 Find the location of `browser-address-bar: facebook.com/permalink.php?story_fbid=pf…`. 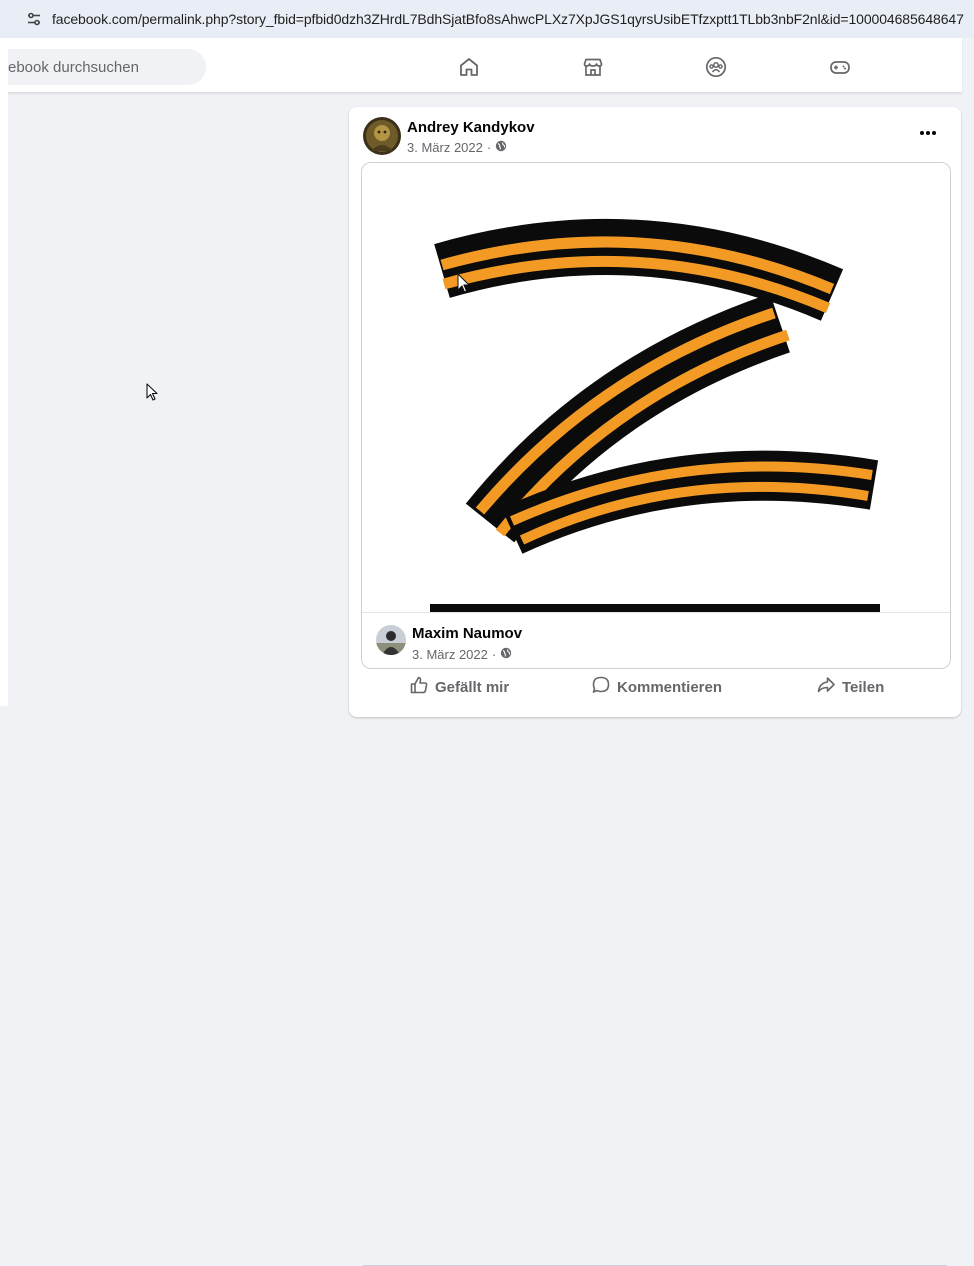

browser-address-bar: facebook.com/permalink.php?story_fbid=pf… is located at coordinates (487, 19).